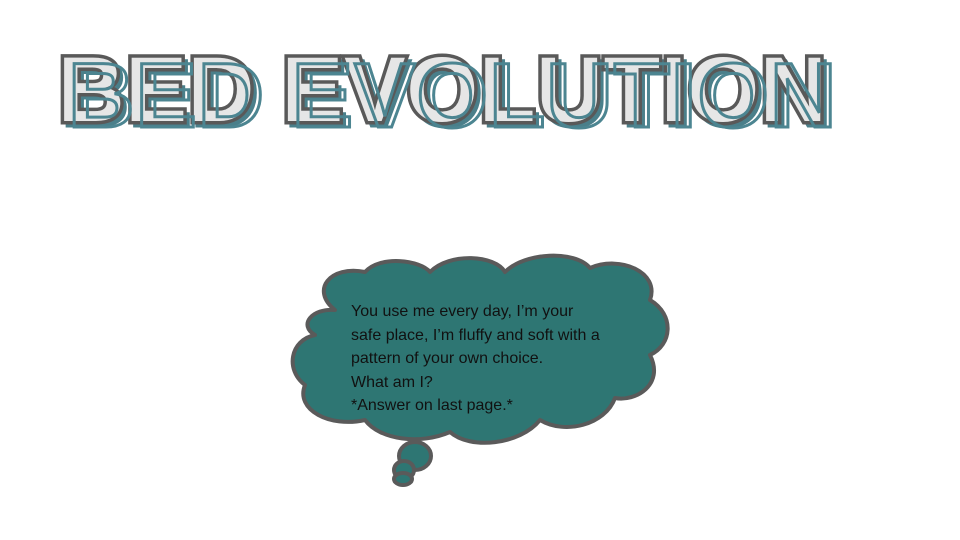 The image size is (960, 540). Describe the element at coordinates (392, 382) in the screenshot. I see `bubble-line: What am I?` at that location.